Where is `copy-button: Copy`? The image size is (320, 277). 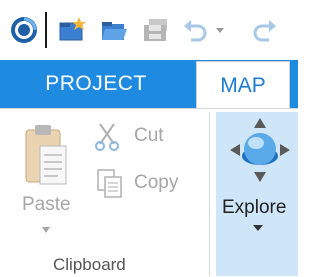
copy-button: Copy is located at coordinates (149, 184).